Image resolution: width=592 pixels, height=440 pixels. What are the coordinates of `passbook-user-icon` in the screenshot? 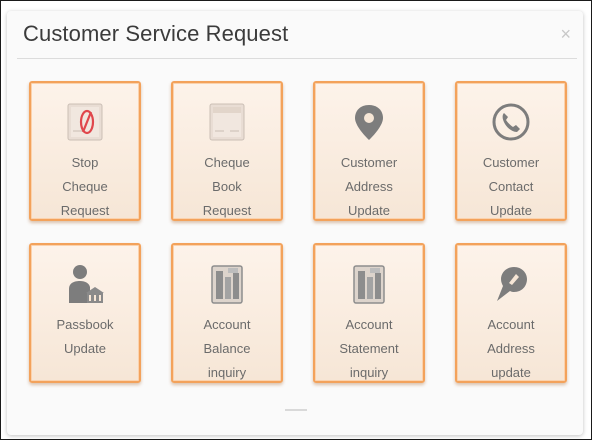 It's located at (86, 284).